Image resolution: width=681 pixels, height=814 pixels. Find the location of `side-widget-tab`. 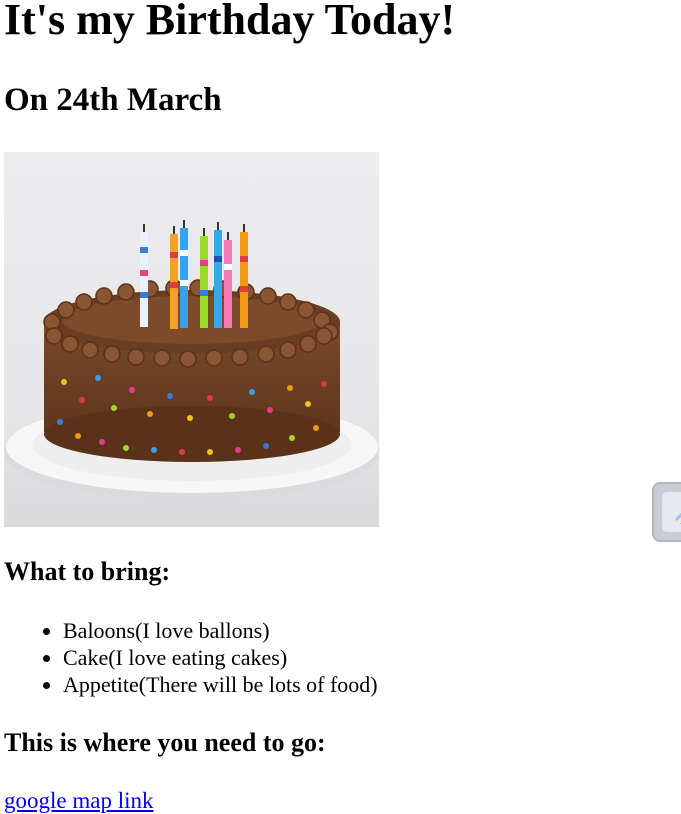

side-widget-tab is located at coordinates (666, 512).